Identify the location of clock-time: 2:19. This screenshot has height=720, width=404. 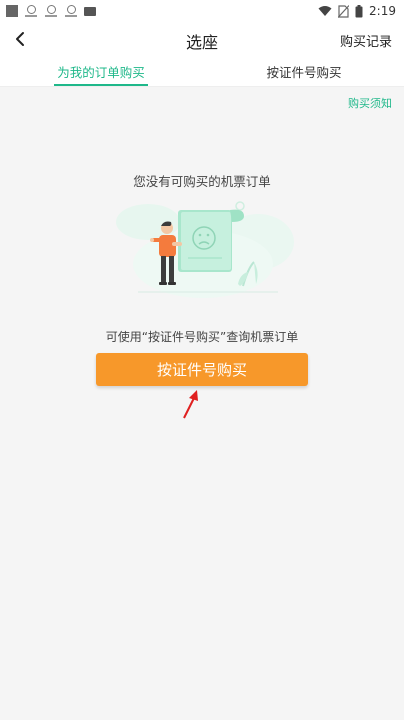
(382, 11).